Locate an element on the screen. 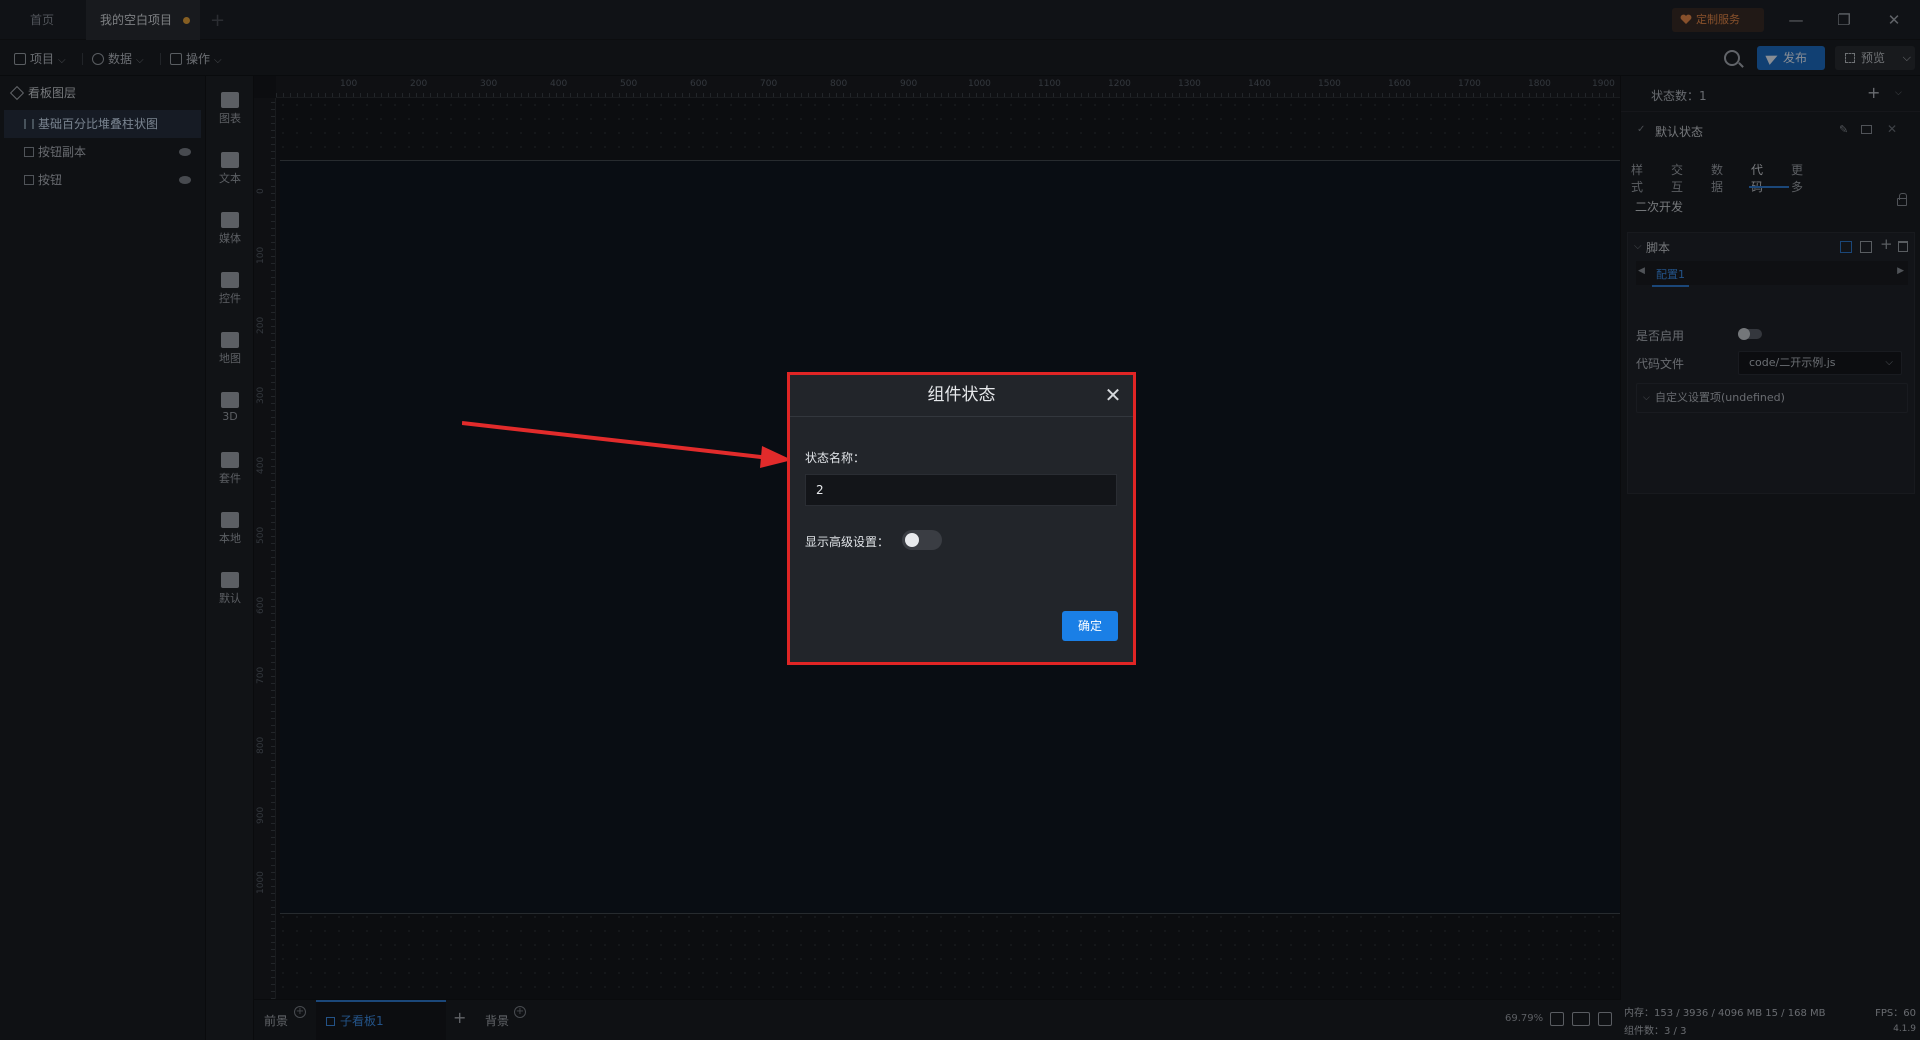  advanced-settings-label: 显示高级设置： is located at coordinates (847, 542).